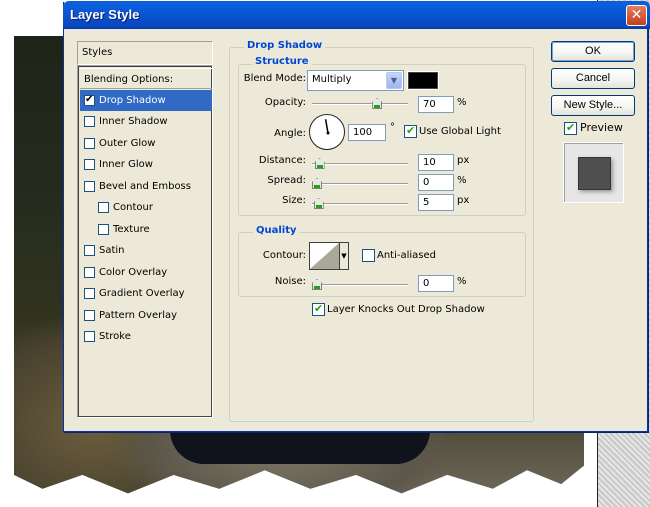 The height and width of the screenshot is (507, 650). I want to click on style-item: Gradient Overlay, so click(146, 293).